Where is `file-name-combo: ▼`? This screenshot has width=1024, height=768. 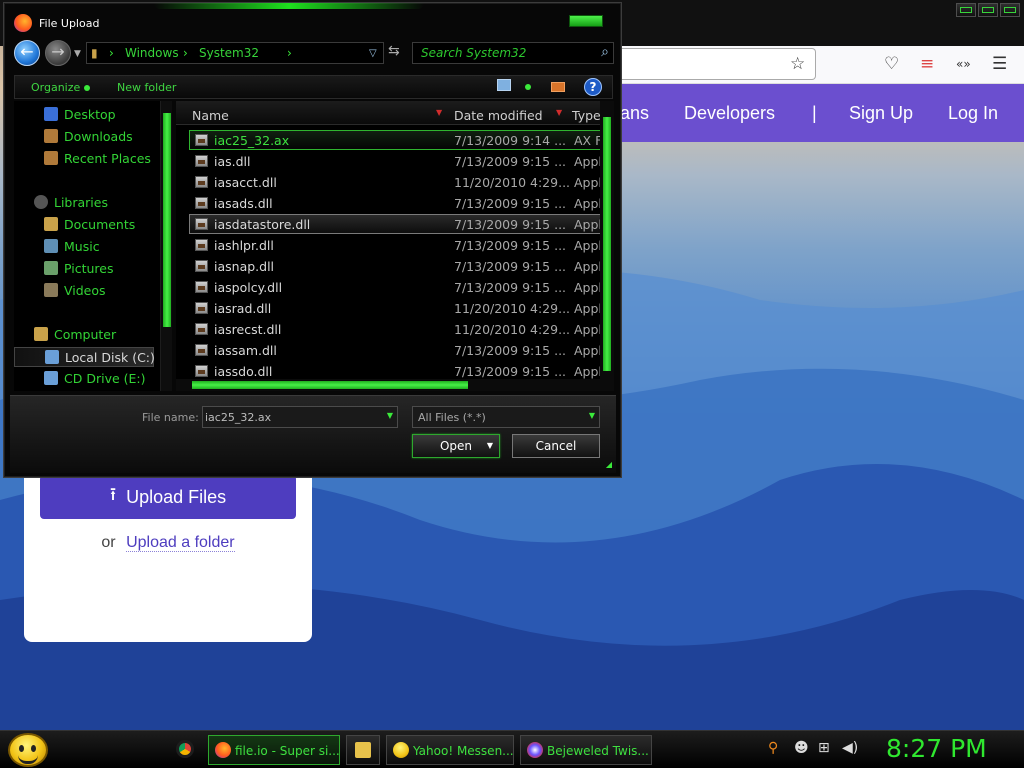
file-name-combo: ▼ is located at coordinates (300, 417).